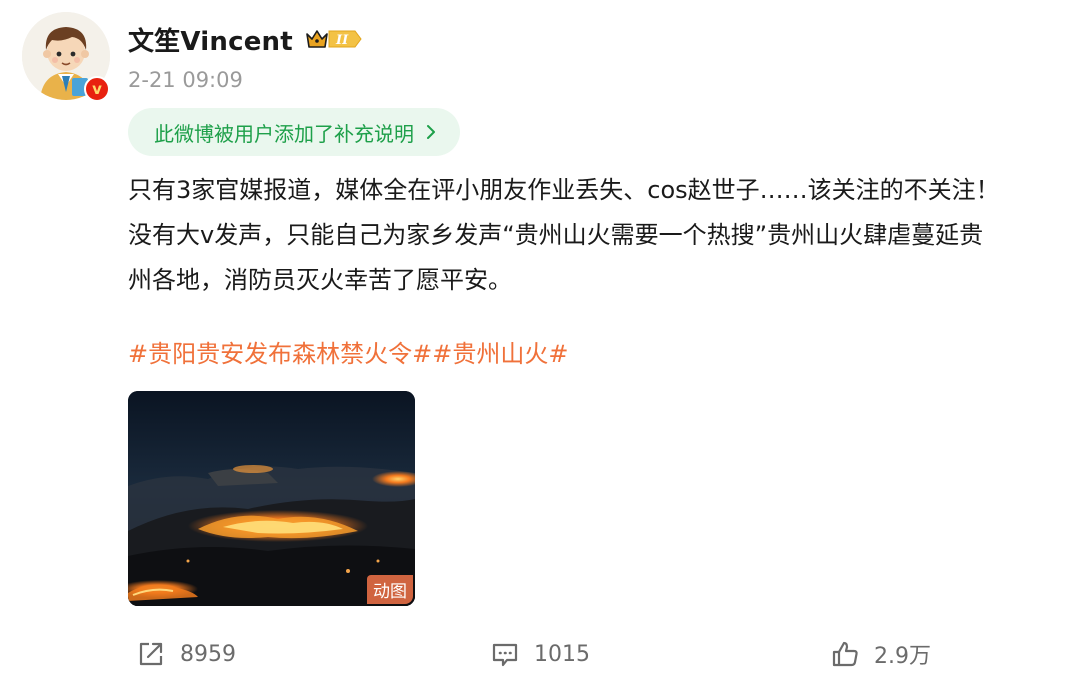  I want to click on verified-v-icon: v, so click(97, 89).